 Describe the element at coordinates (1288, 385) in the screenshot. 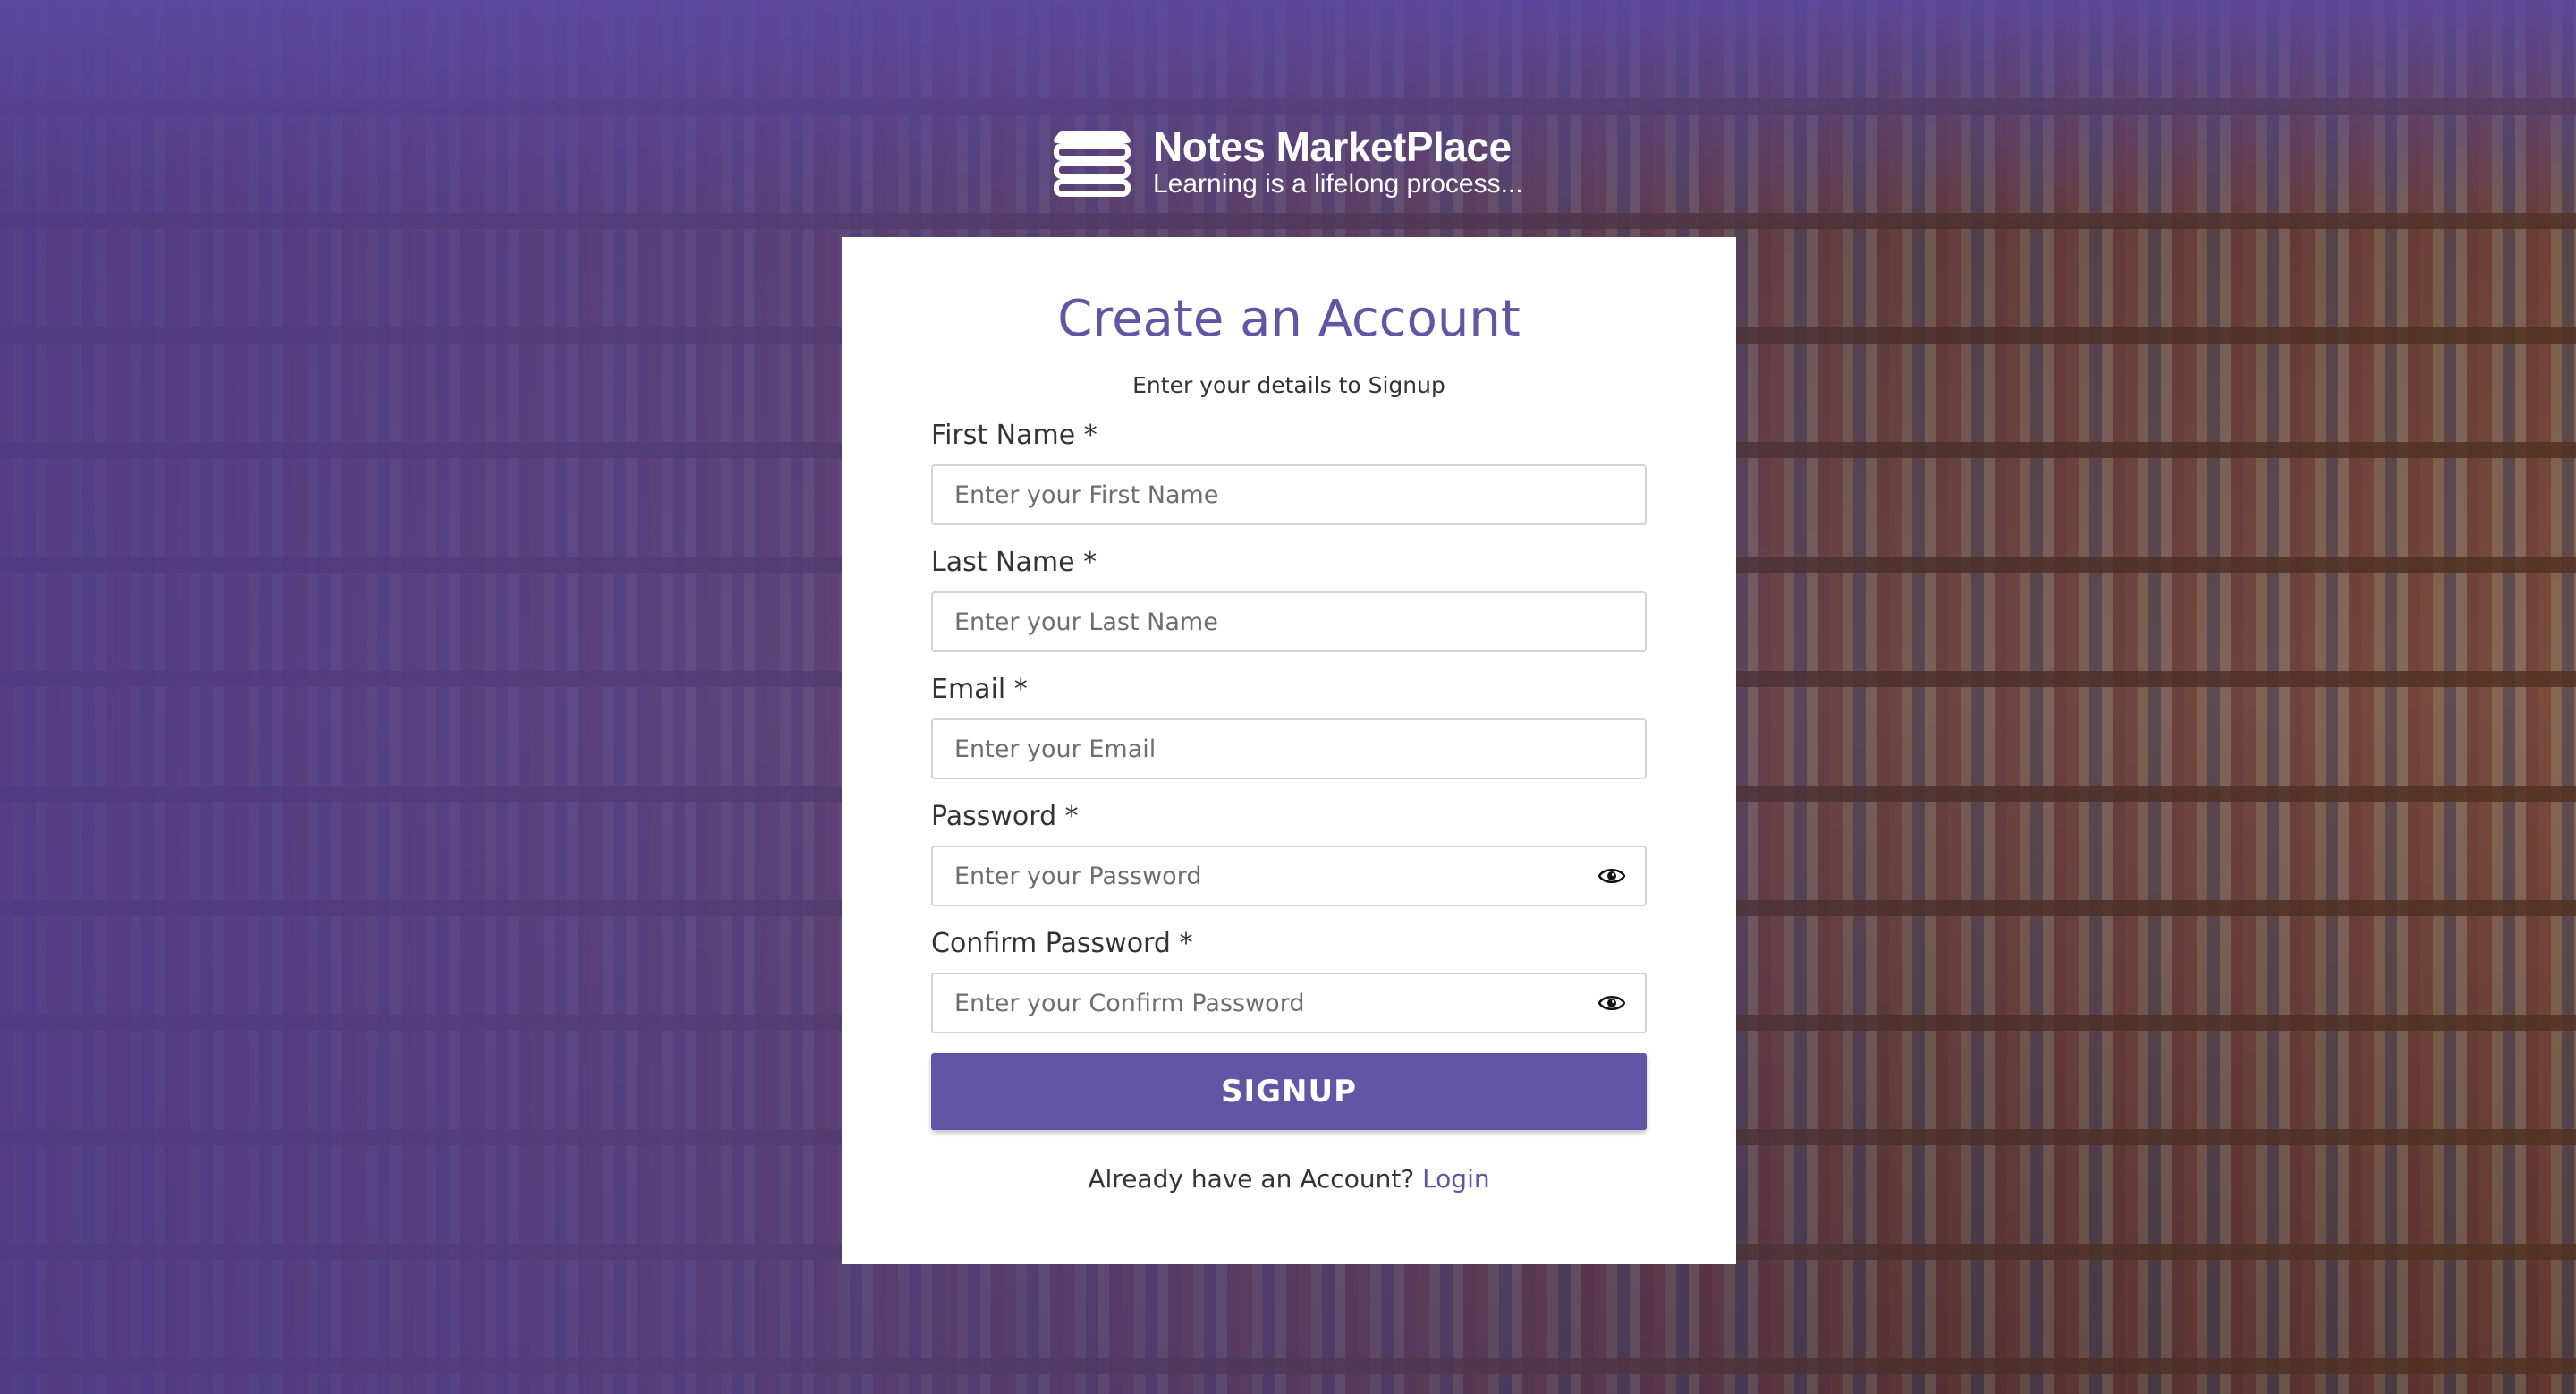

I see `page-subtitle: Enter your details to Signup` at that location.